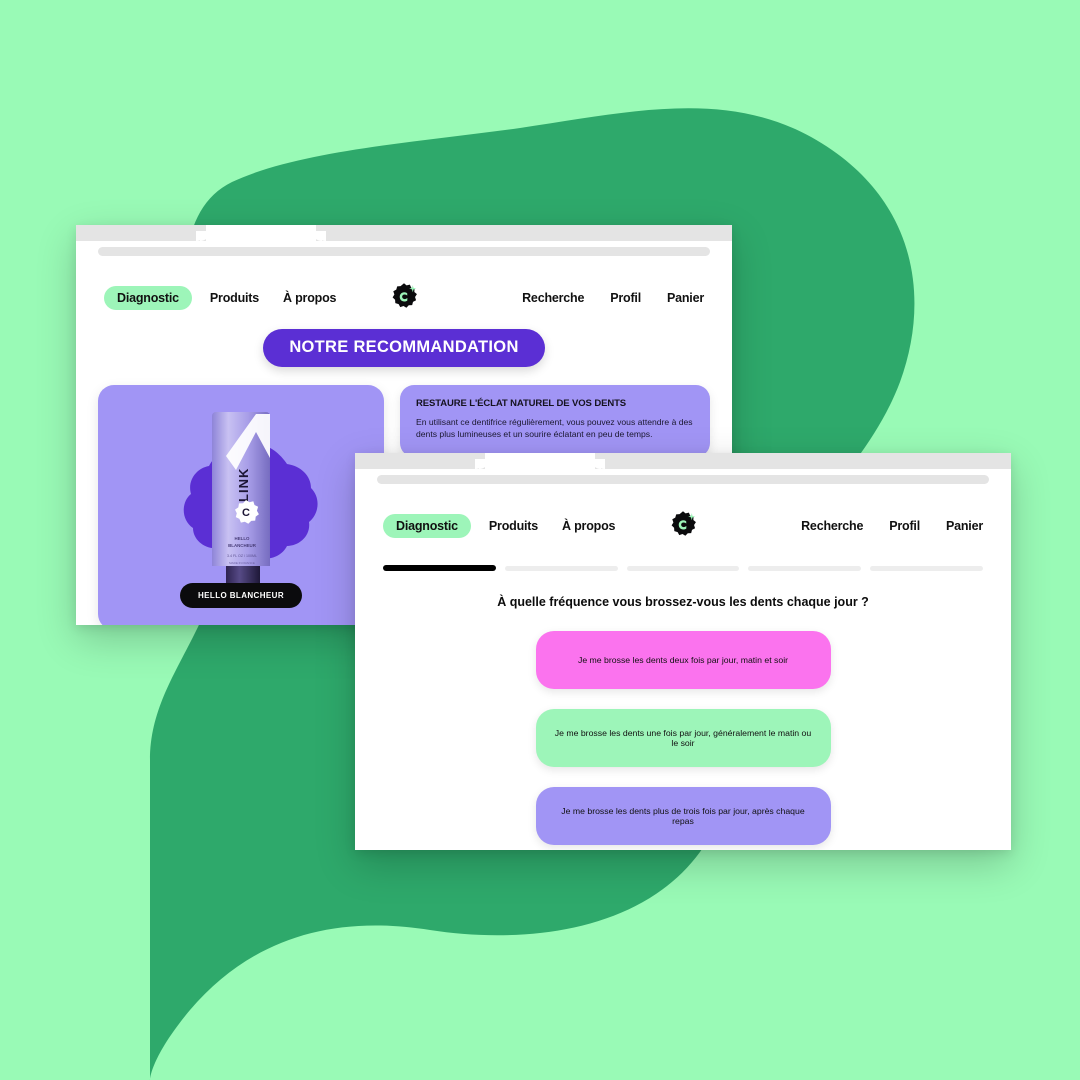 The image size is (1080, 1080). I want to click on svg-text: 3.4 FL OZ / 100ML, so click(242, 556).